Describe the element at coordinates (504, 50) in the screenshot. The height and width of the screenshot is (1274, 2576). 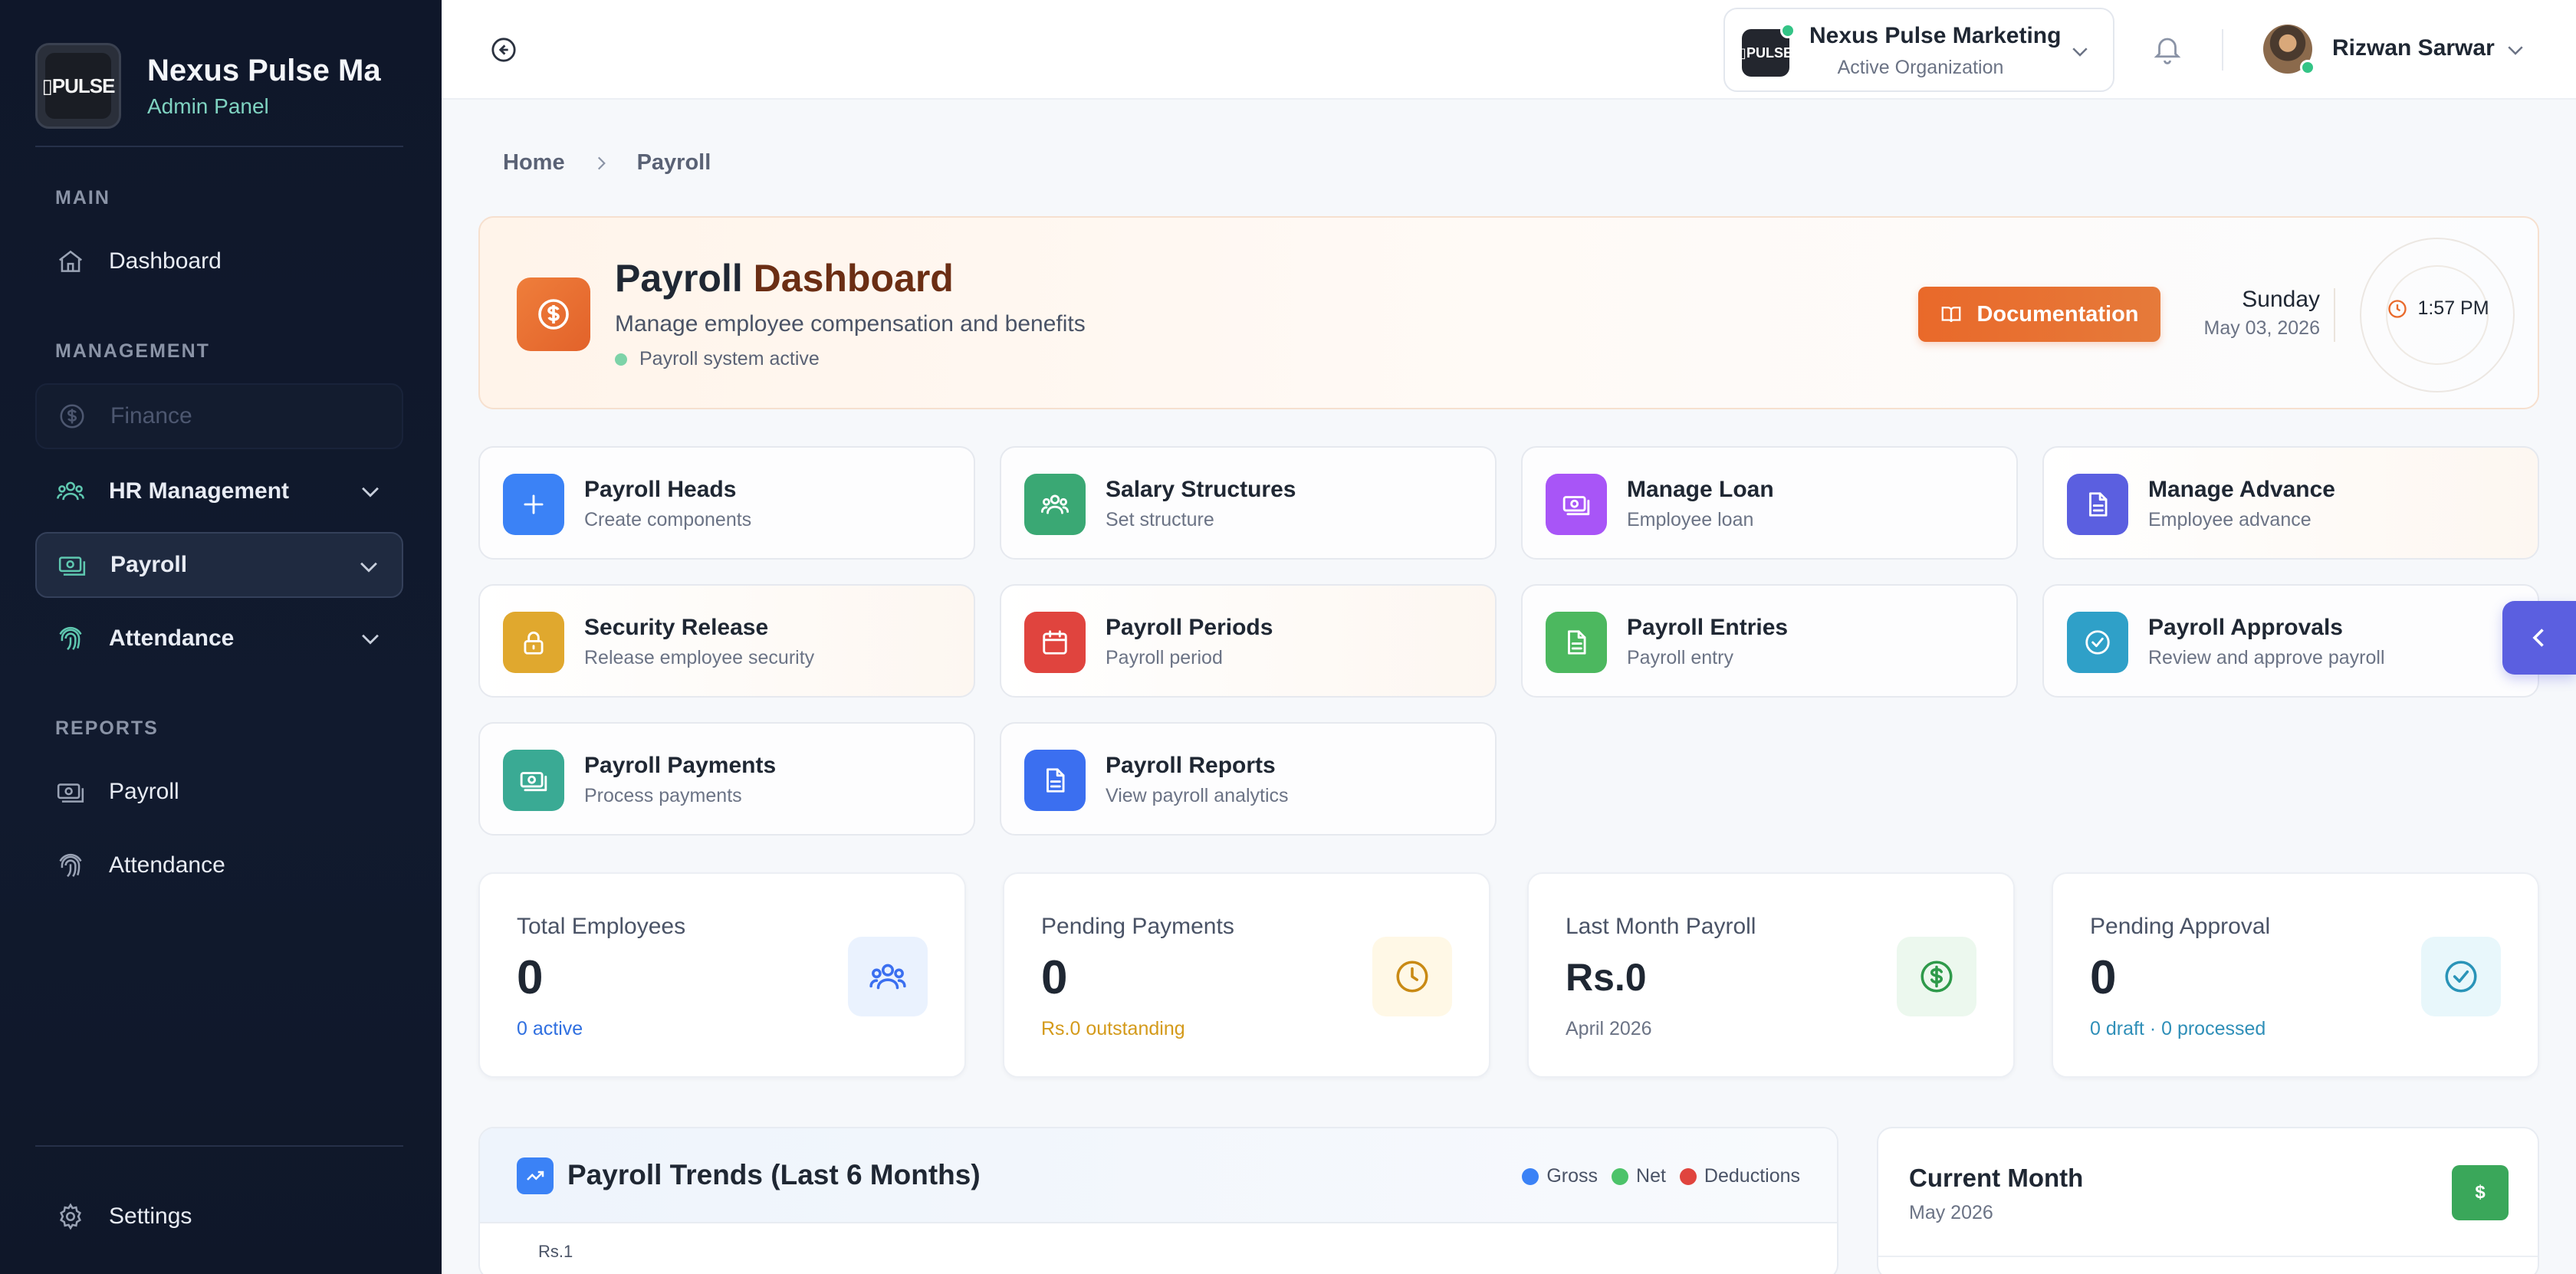
I see `back-circle-icon` at that location.